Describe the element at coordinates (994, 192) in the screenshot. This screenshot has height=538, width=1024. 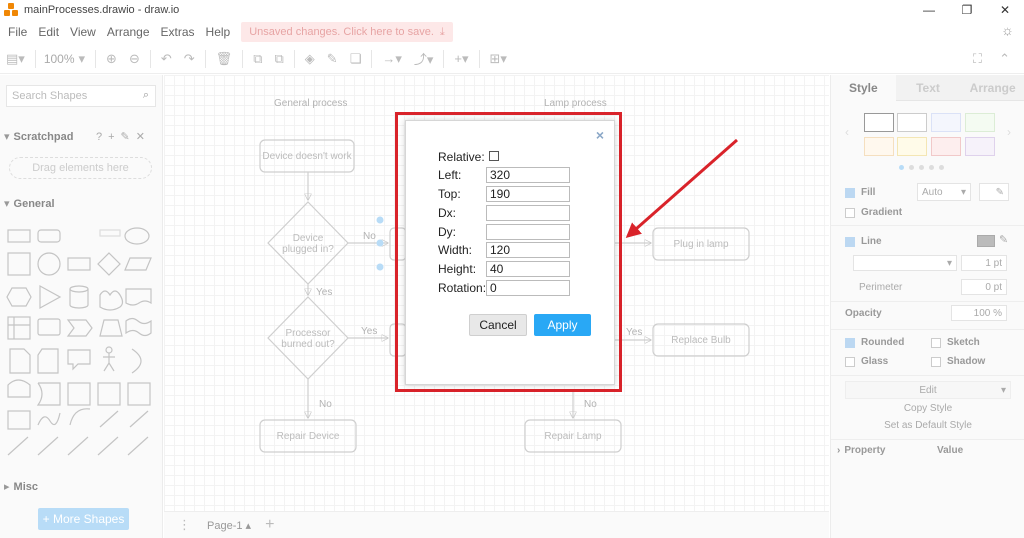
I see `fill-color-picker: ✎` at that location.